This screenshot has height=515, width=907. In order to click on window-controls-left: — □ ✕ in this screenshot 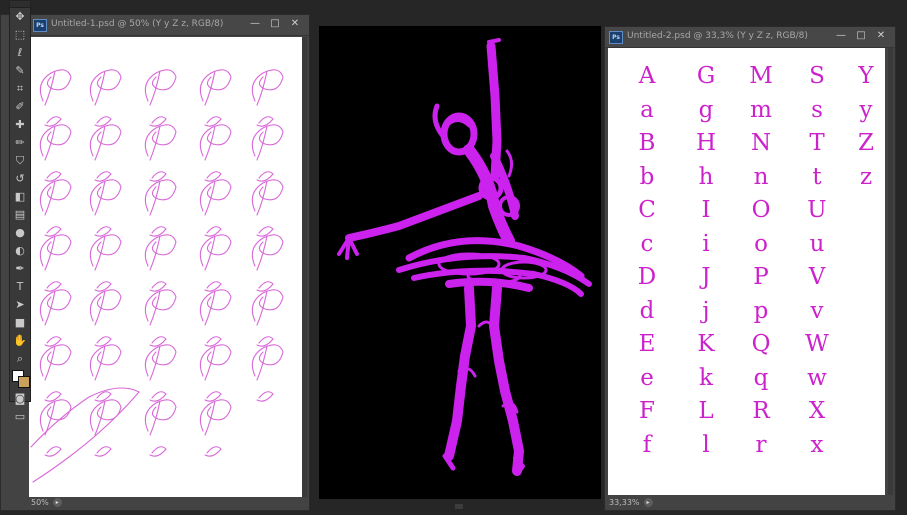, I will do `click(275, 24)`.